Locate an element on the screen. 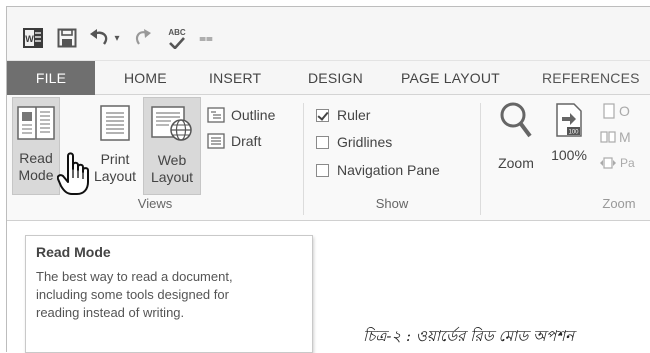 The height and width of the screenshot is (353, 650). outline-icon is located at coordinates (216, 115).